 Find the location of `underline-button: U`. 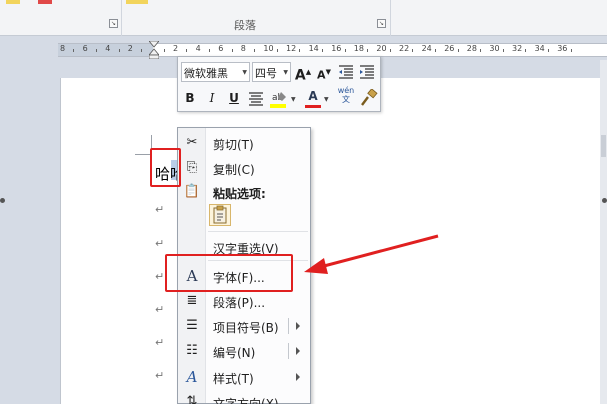

underline-button: U is located at coordinates (234, 98).